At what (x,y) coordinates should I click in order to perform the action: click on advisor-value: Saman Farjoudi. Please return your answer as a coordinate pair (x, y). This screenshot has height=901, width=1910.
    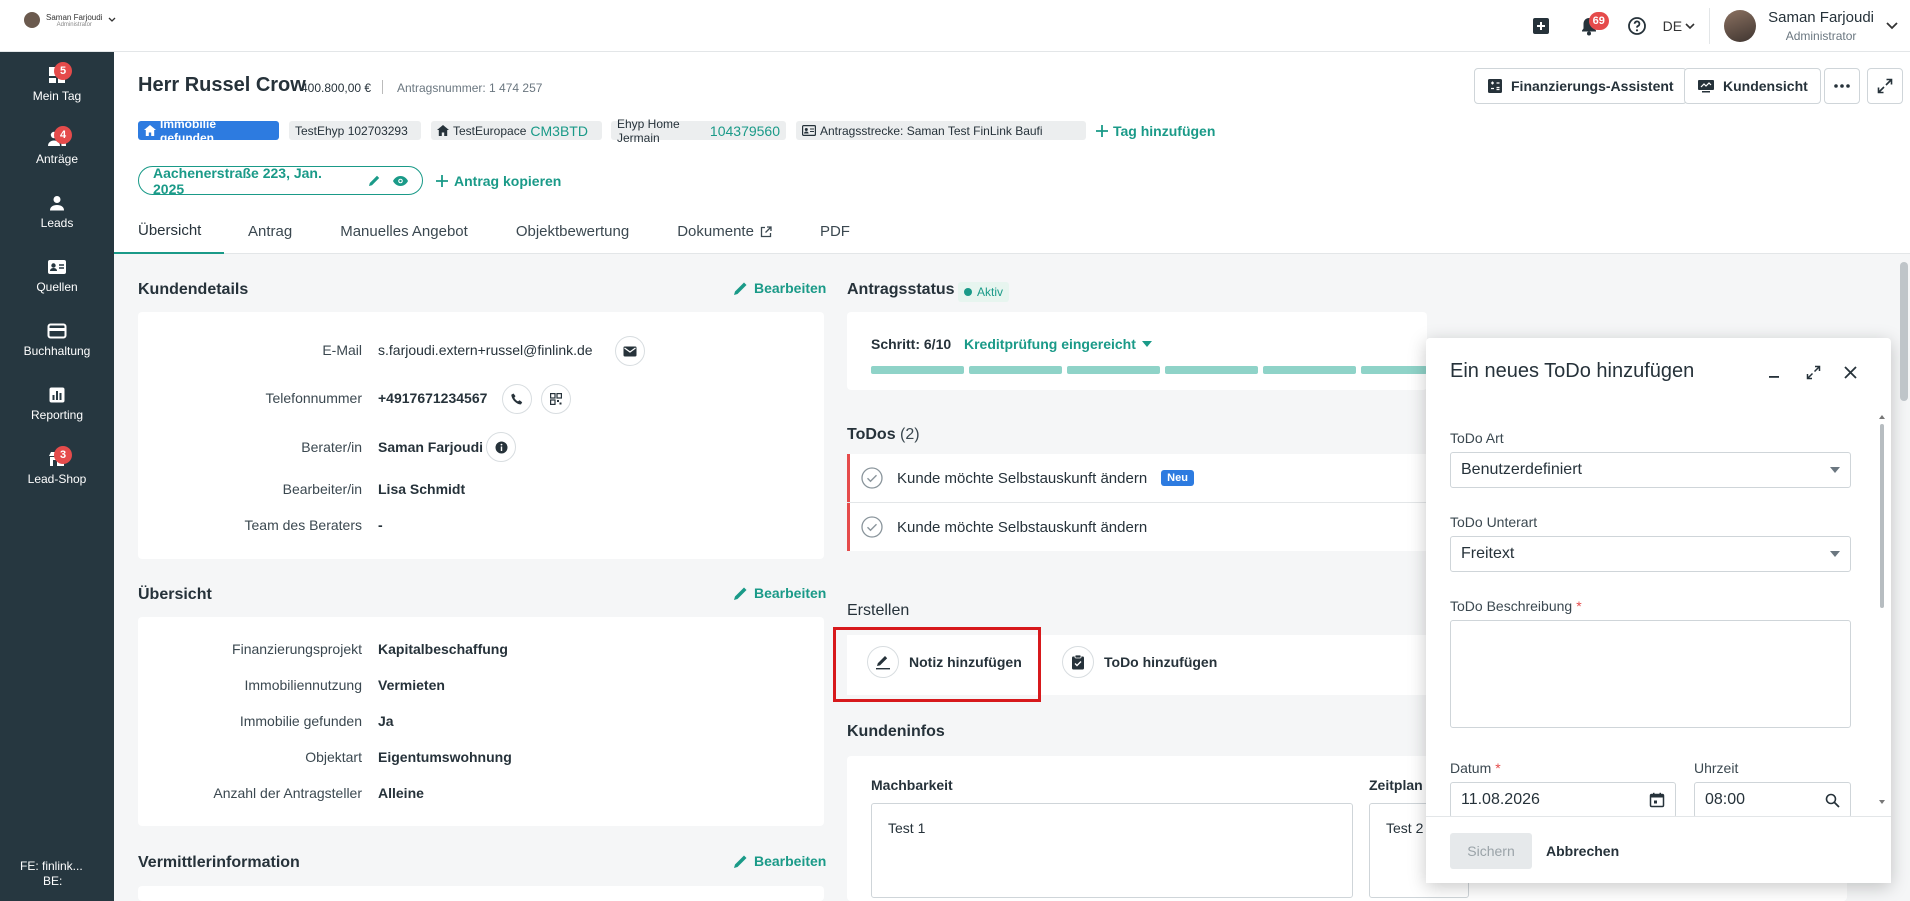
    Looking at the image, I should click on (431, 447).